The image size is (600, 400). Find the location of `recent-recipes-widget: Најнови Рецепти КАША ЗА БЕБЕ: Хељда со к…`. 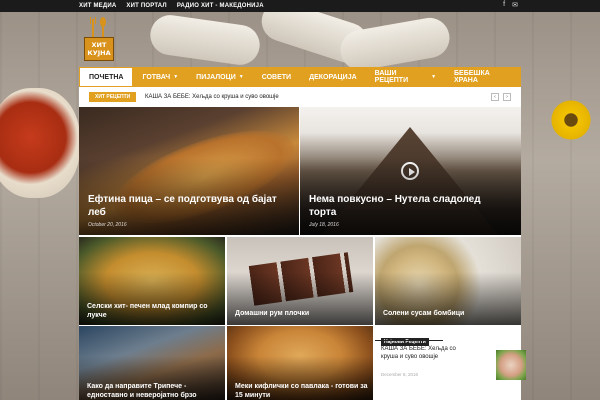

recent-recipes-widget: Најнови Рецепти КАША ЗА БЕБЕ: Хељда со к… is located at coordinates (415, 363).